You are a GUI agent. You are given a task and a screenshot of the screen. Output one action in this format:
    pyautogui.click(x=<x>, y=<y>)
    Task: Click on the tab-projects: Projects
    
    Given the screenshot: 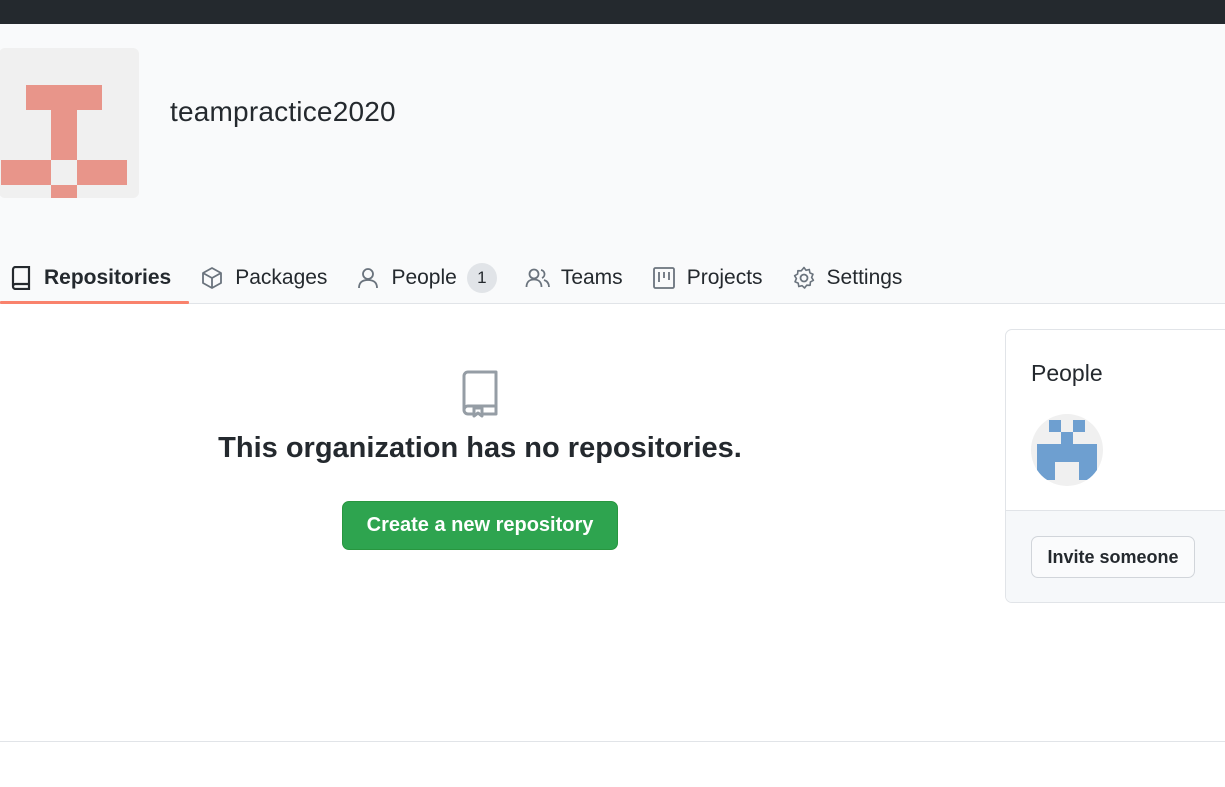 What is the action you would take?
    pyautogui.click(x=712, y=278)
    